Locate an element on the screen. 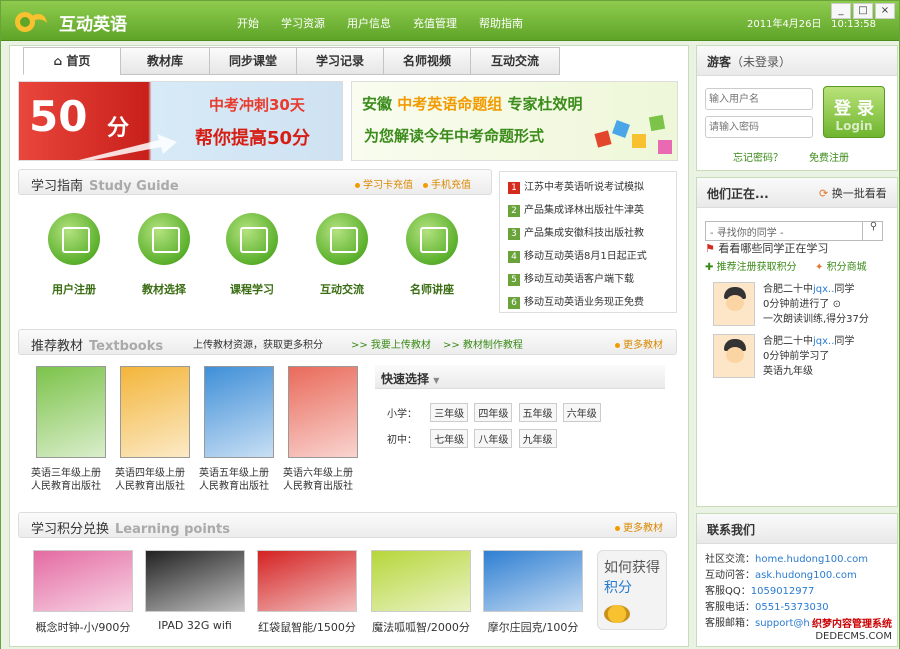  caret-down-icon: ▼ is located at coordinates (436, 380).